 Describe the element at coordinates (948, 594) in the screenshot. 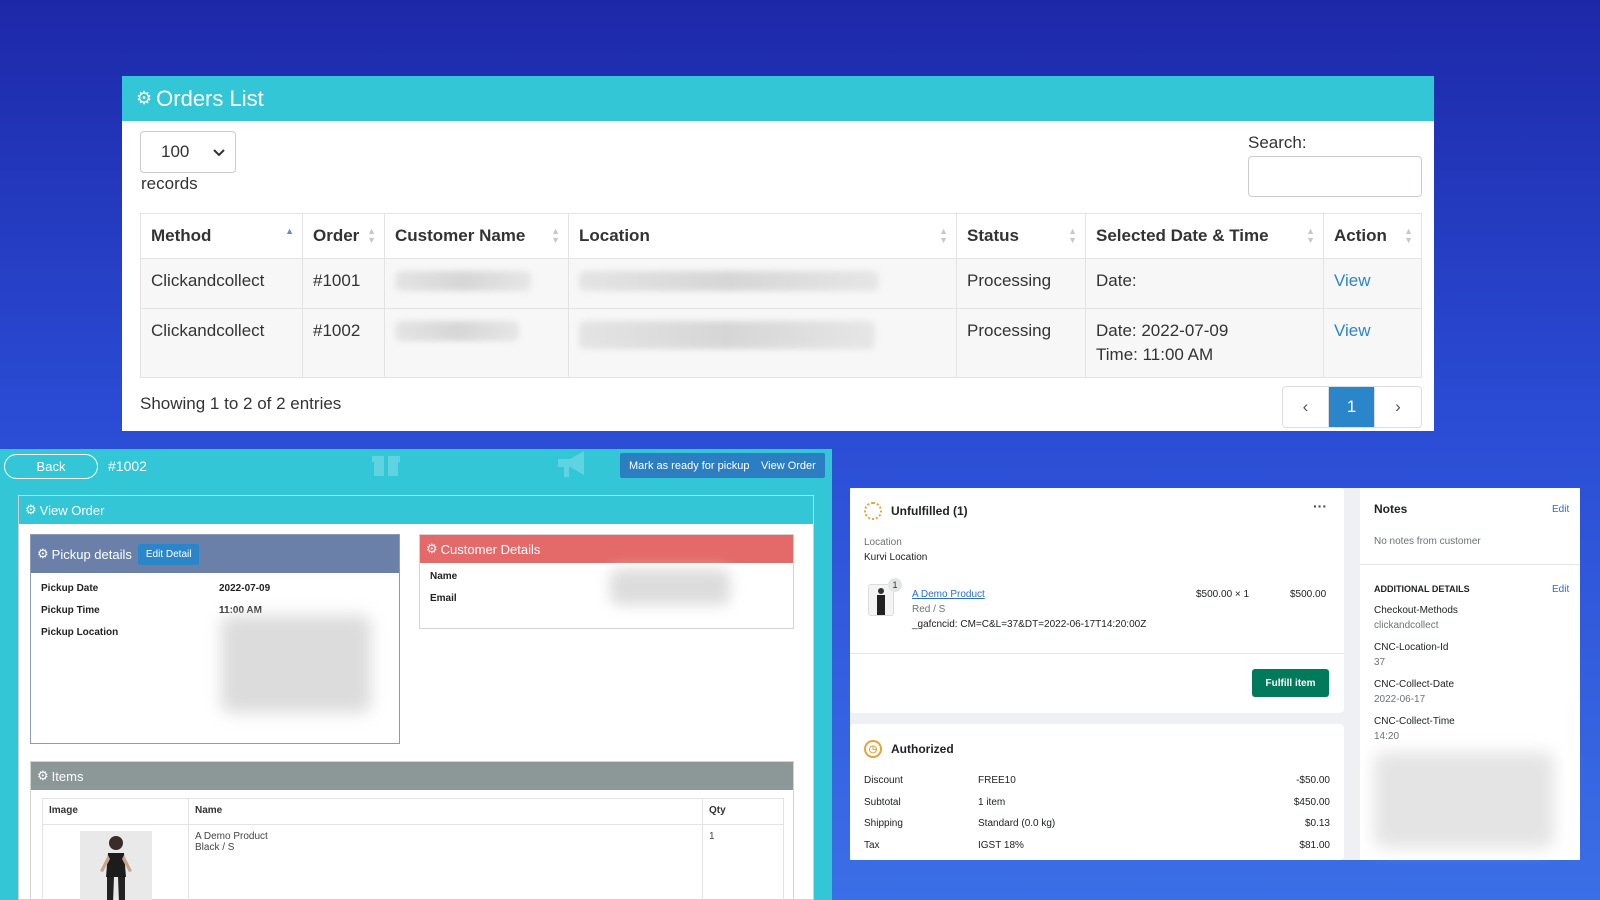

I see `product-link: A Demo Product` at that location.